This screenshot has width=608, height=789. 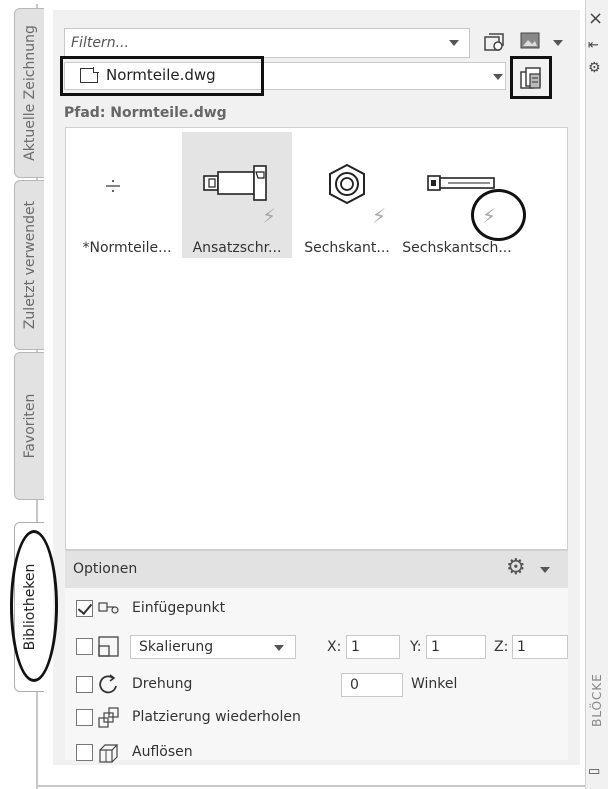 I want to click on tab-favorites: Favoriten, so click(x=29, y=426).